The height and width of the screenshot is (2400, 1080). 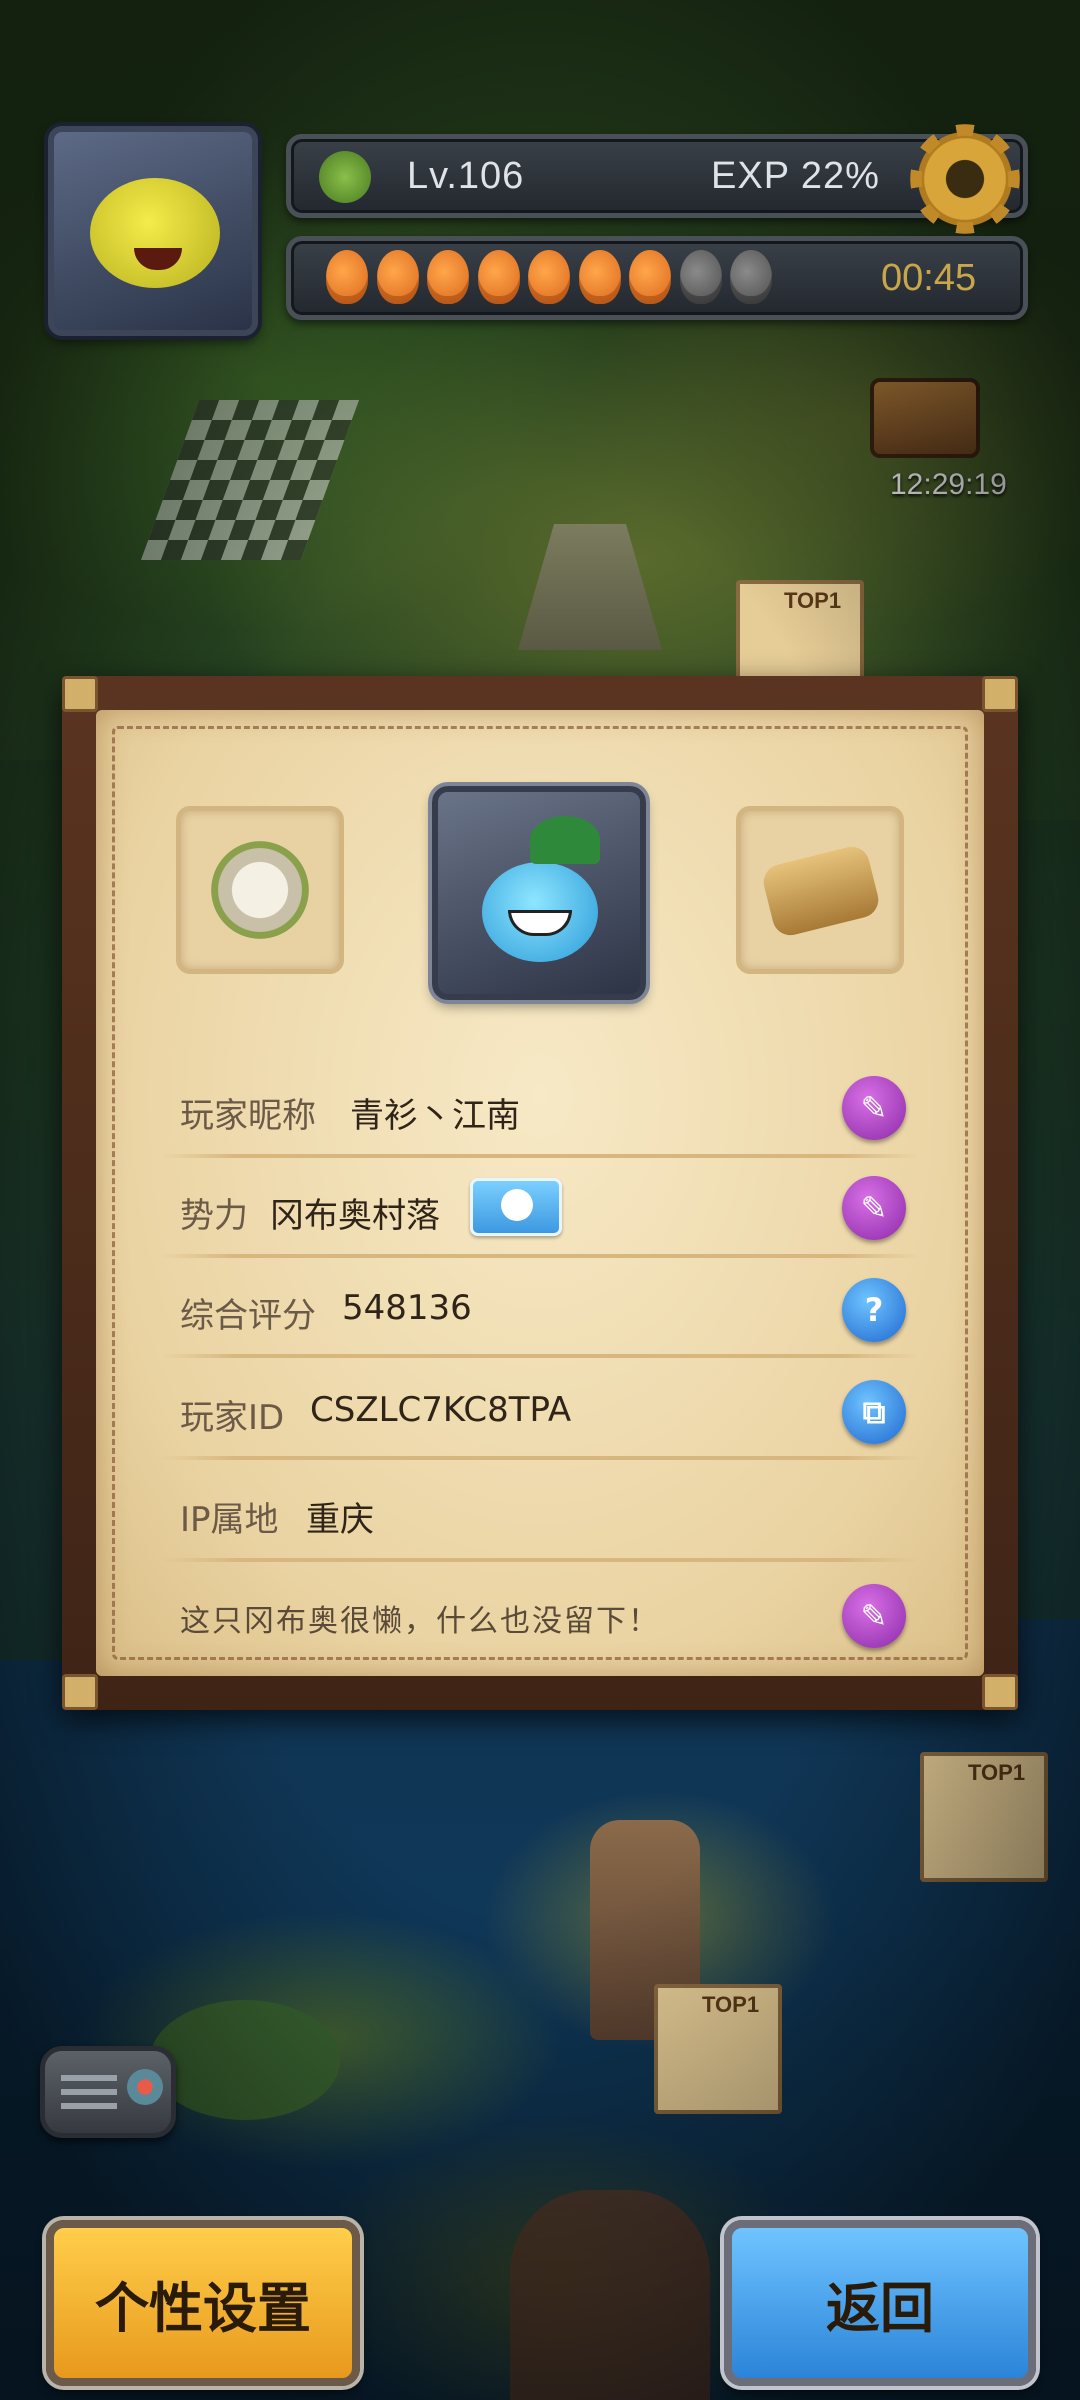 What do you see at coordinates (718, 2049) in the screenshot?
I see `rank-badge-island: TOP1` at bounding box center [718, 2049].